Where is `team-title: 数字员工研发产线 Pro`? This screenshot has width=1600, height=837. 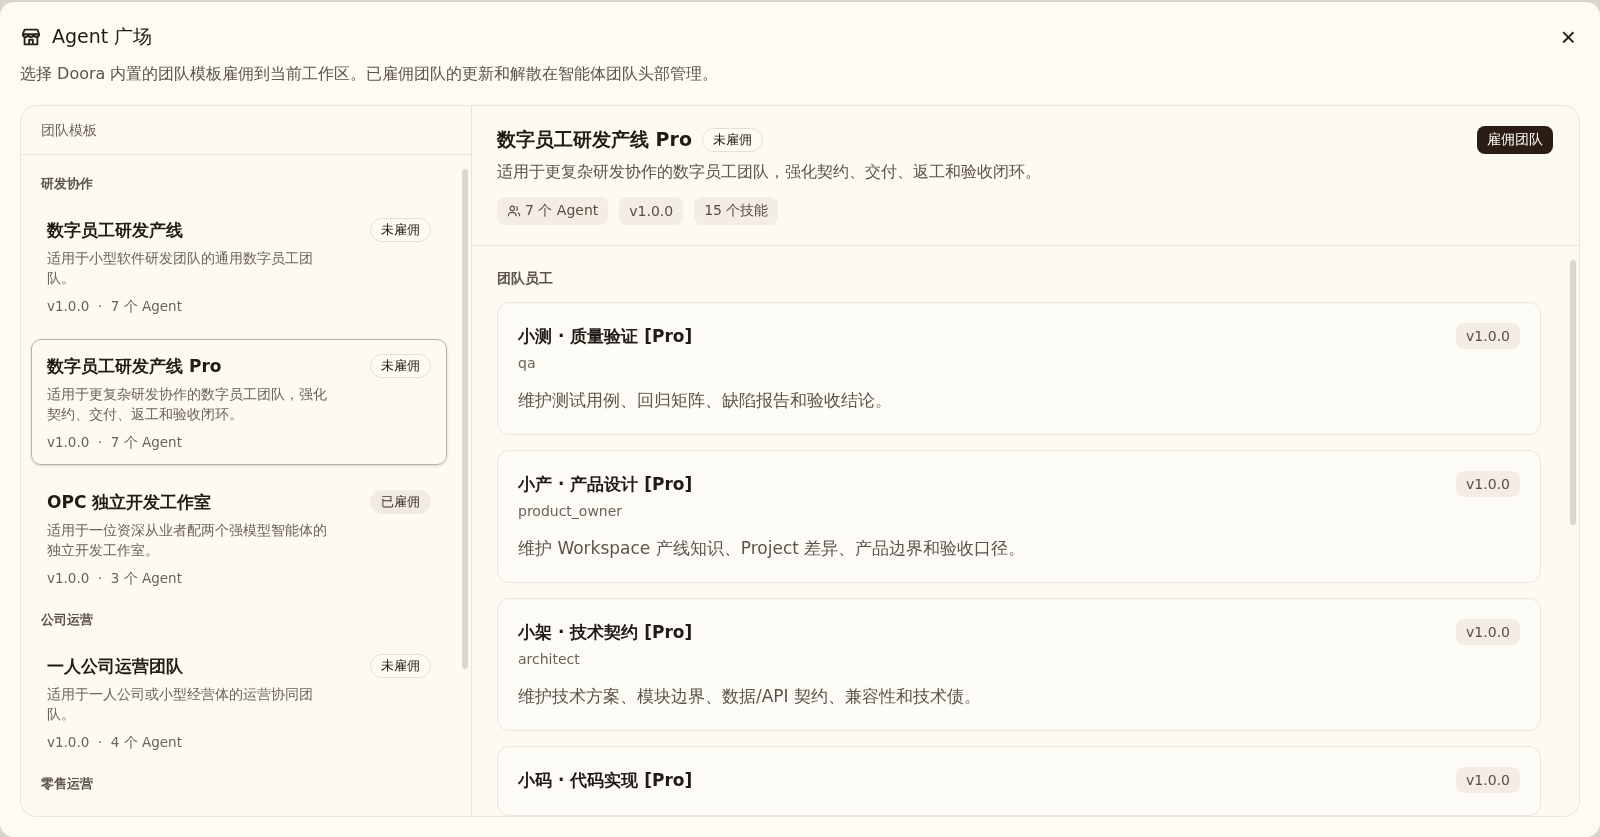 team-title: 数字员工研发产线 Pro is located at coordinates (594, 139).